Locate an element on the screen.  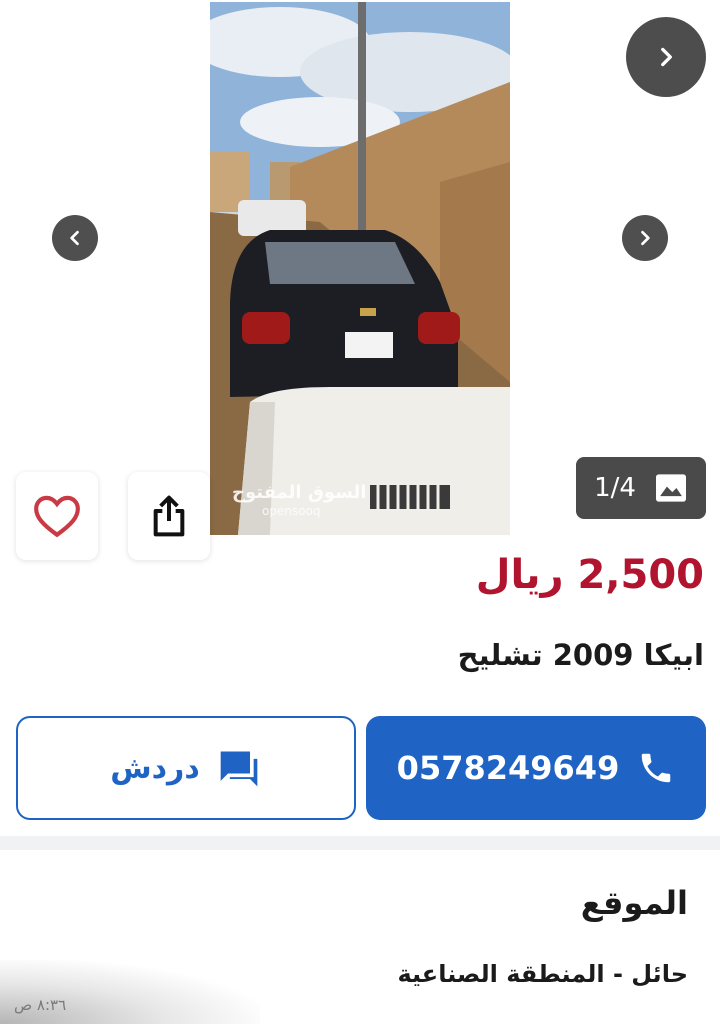
chat-button: دردش is located at coordinates (186, 768).